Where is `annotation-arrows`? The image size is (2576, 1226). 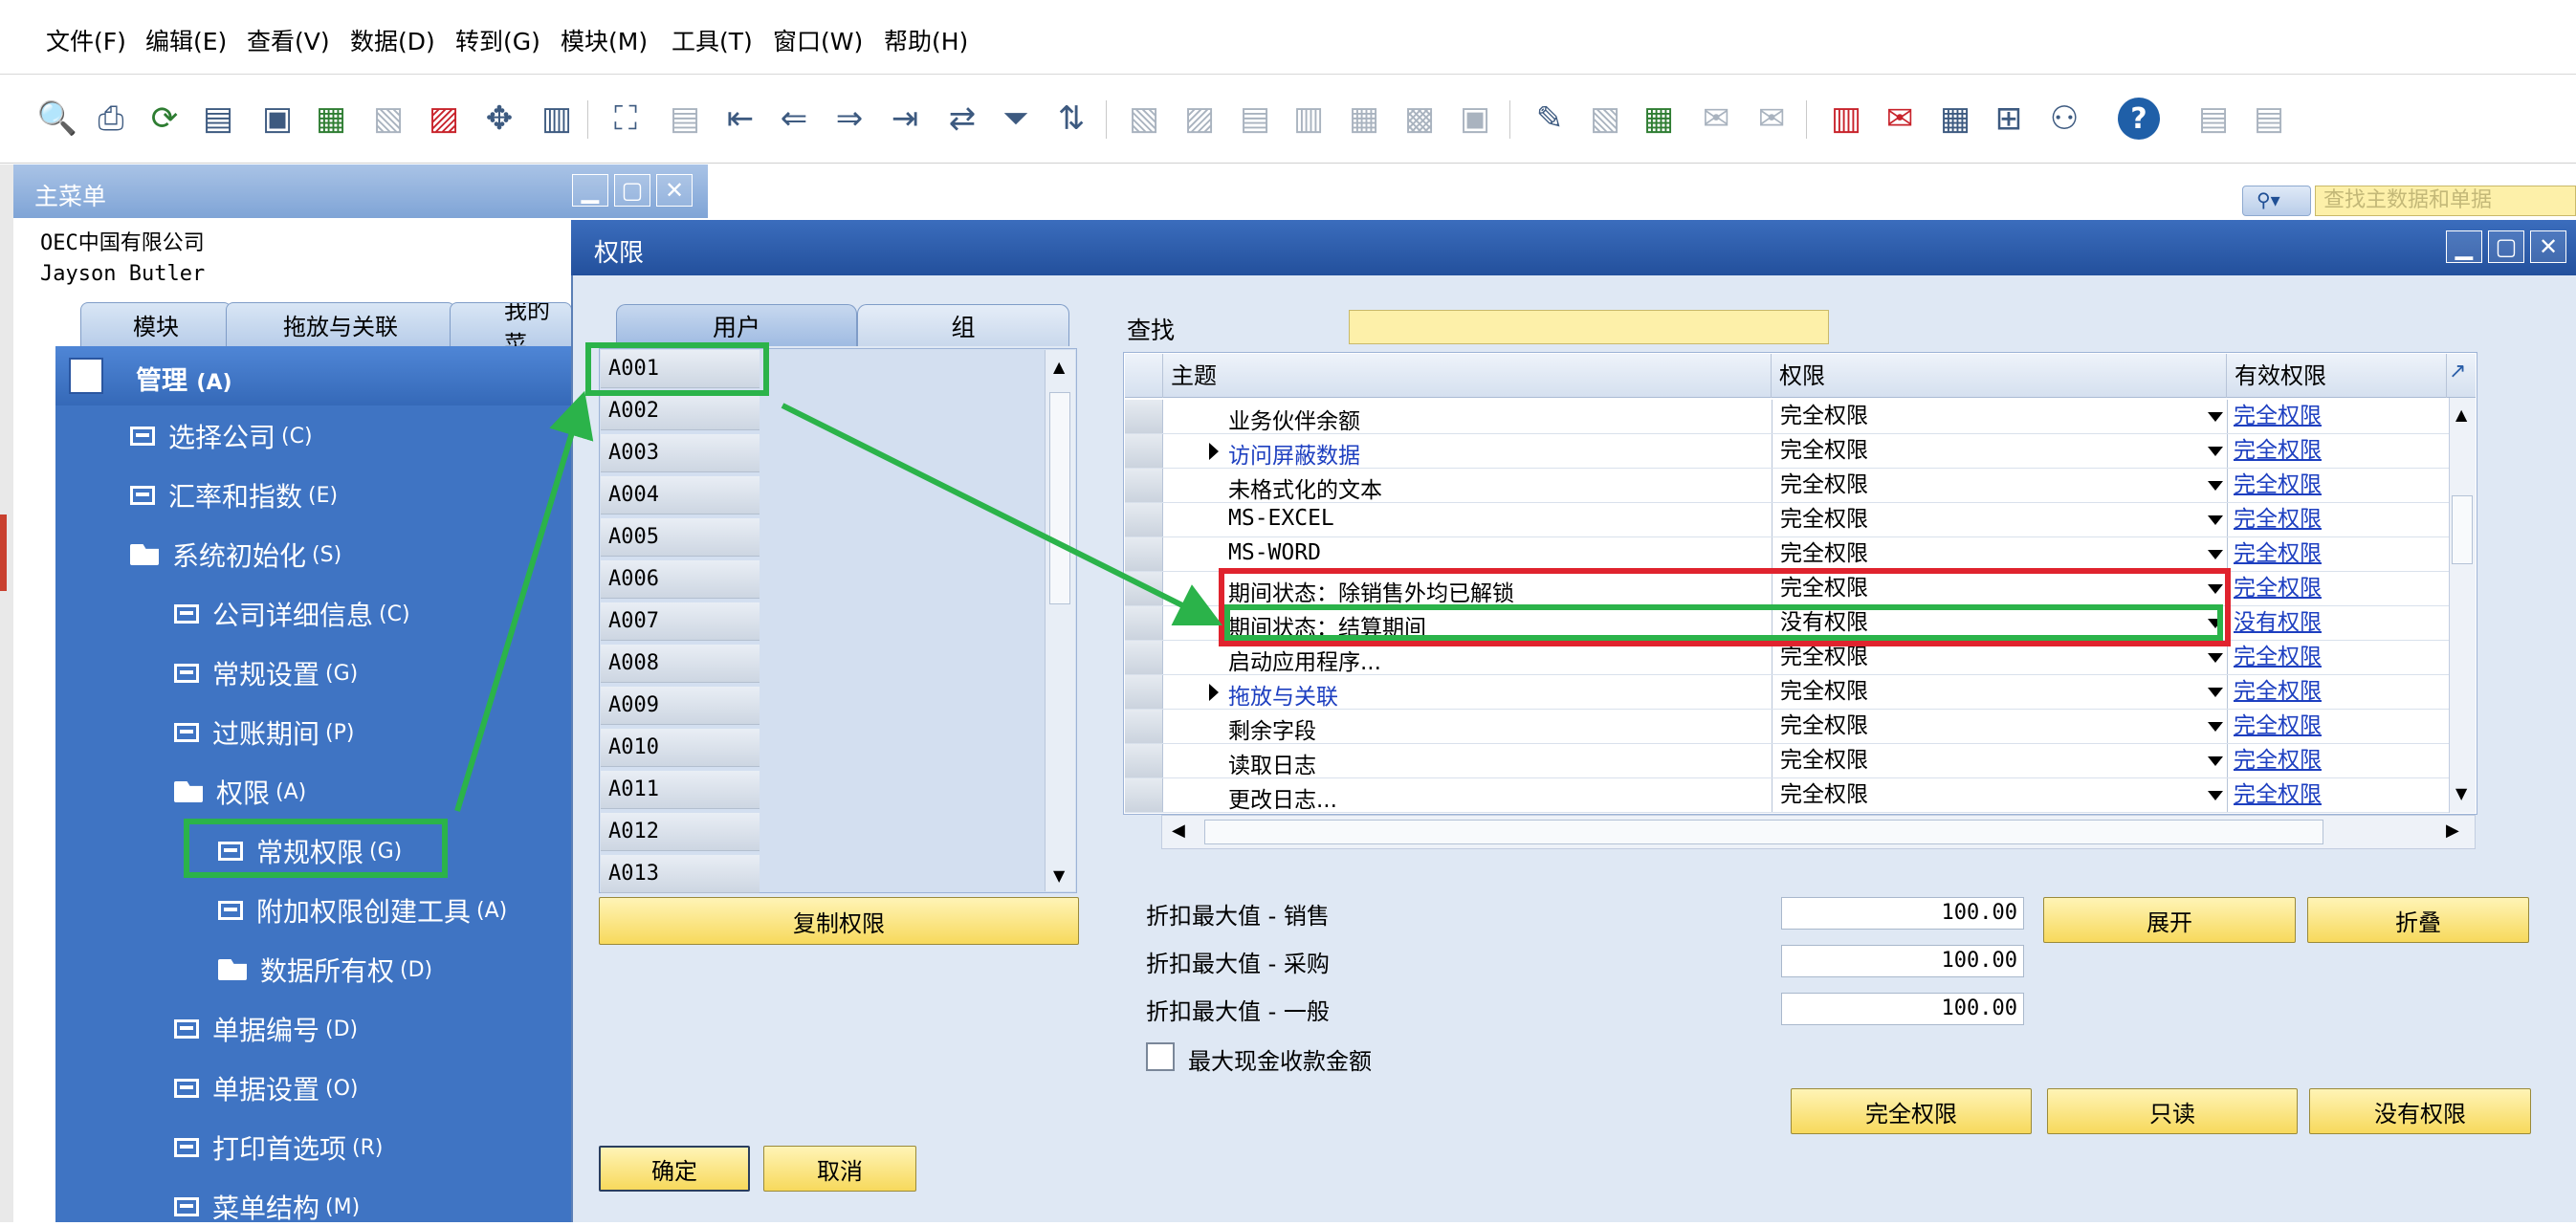 annotation-arrows is located at coordinates (838, 601).